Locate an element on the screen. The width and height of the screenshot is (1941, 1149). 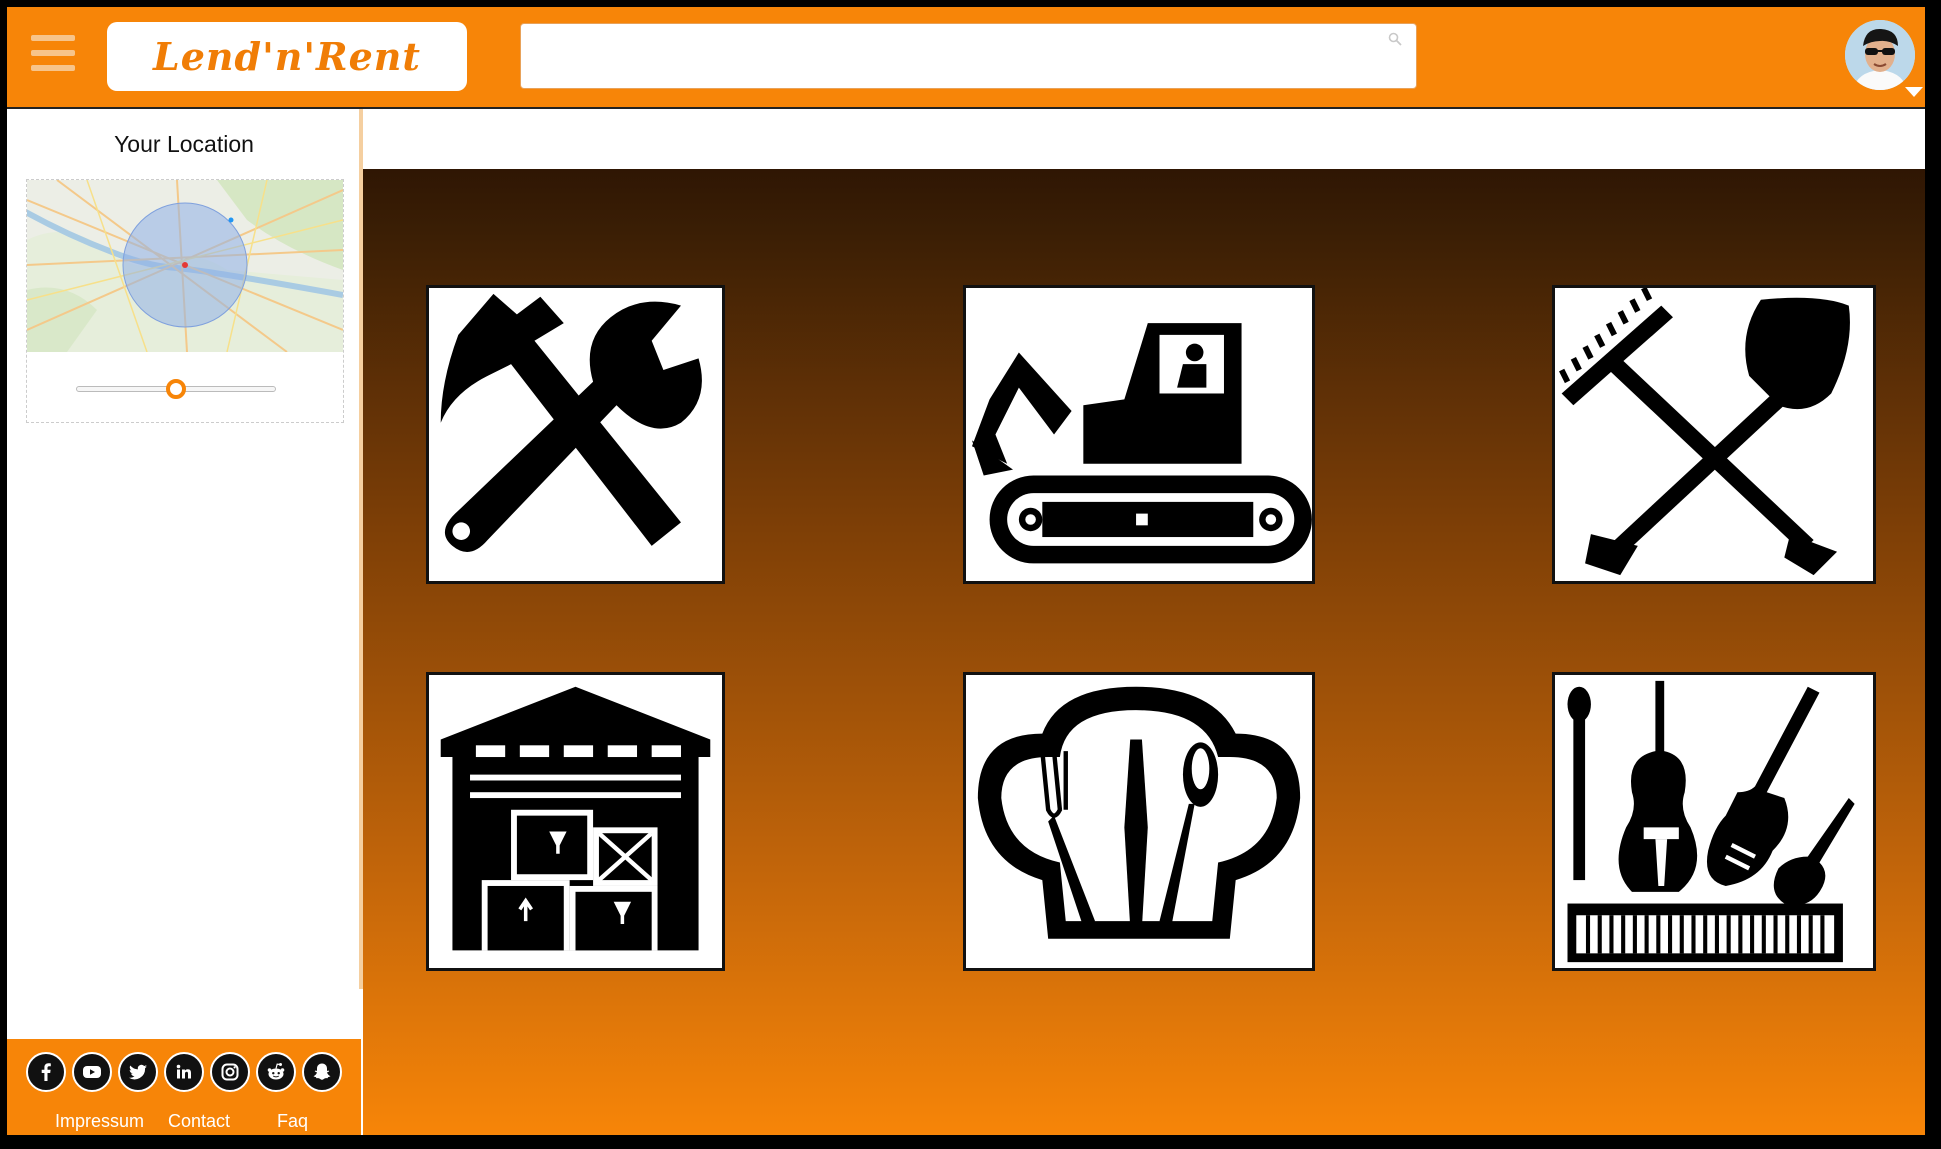
instagram-icon is located at coordinates (230, 1072).